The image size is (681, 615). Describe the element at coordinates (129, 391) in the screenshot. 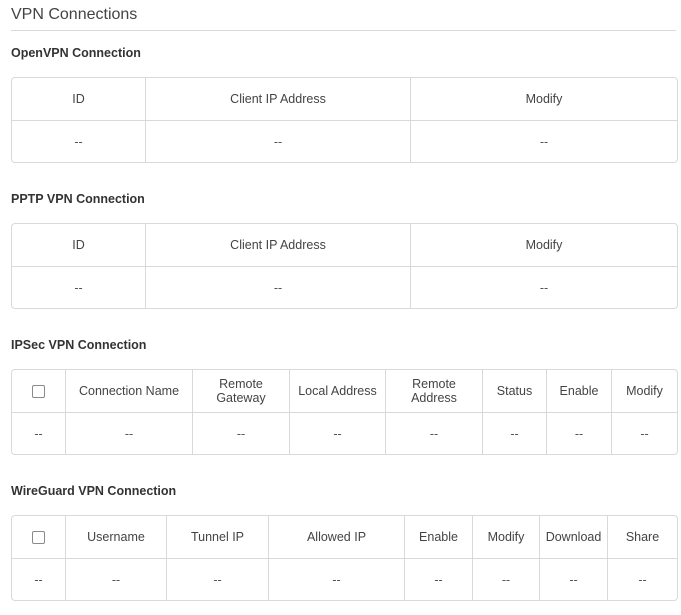

I see `column-header-connection-name: Connection Name` at that location.